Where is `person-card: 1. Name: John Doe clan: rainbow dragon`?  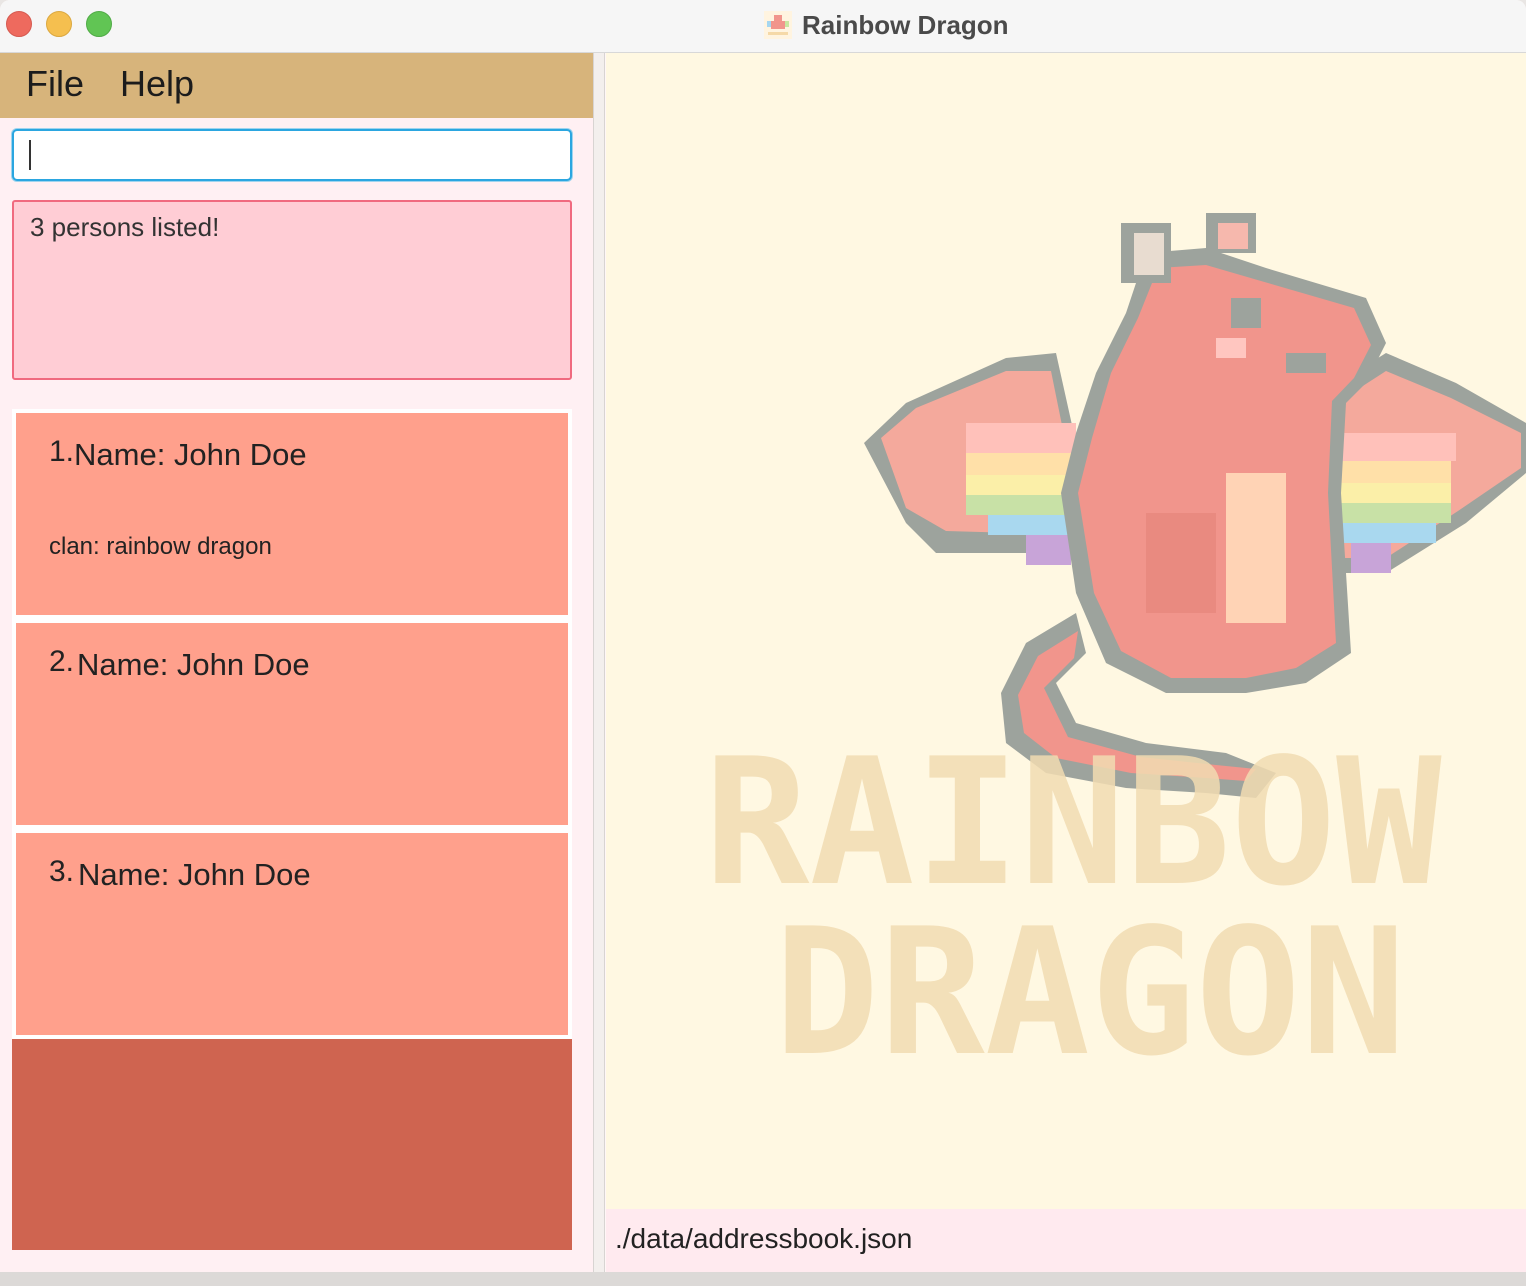
person-card: 1. Name: John Doe clan: rainbow dragon is located at coordinates (292, 514).